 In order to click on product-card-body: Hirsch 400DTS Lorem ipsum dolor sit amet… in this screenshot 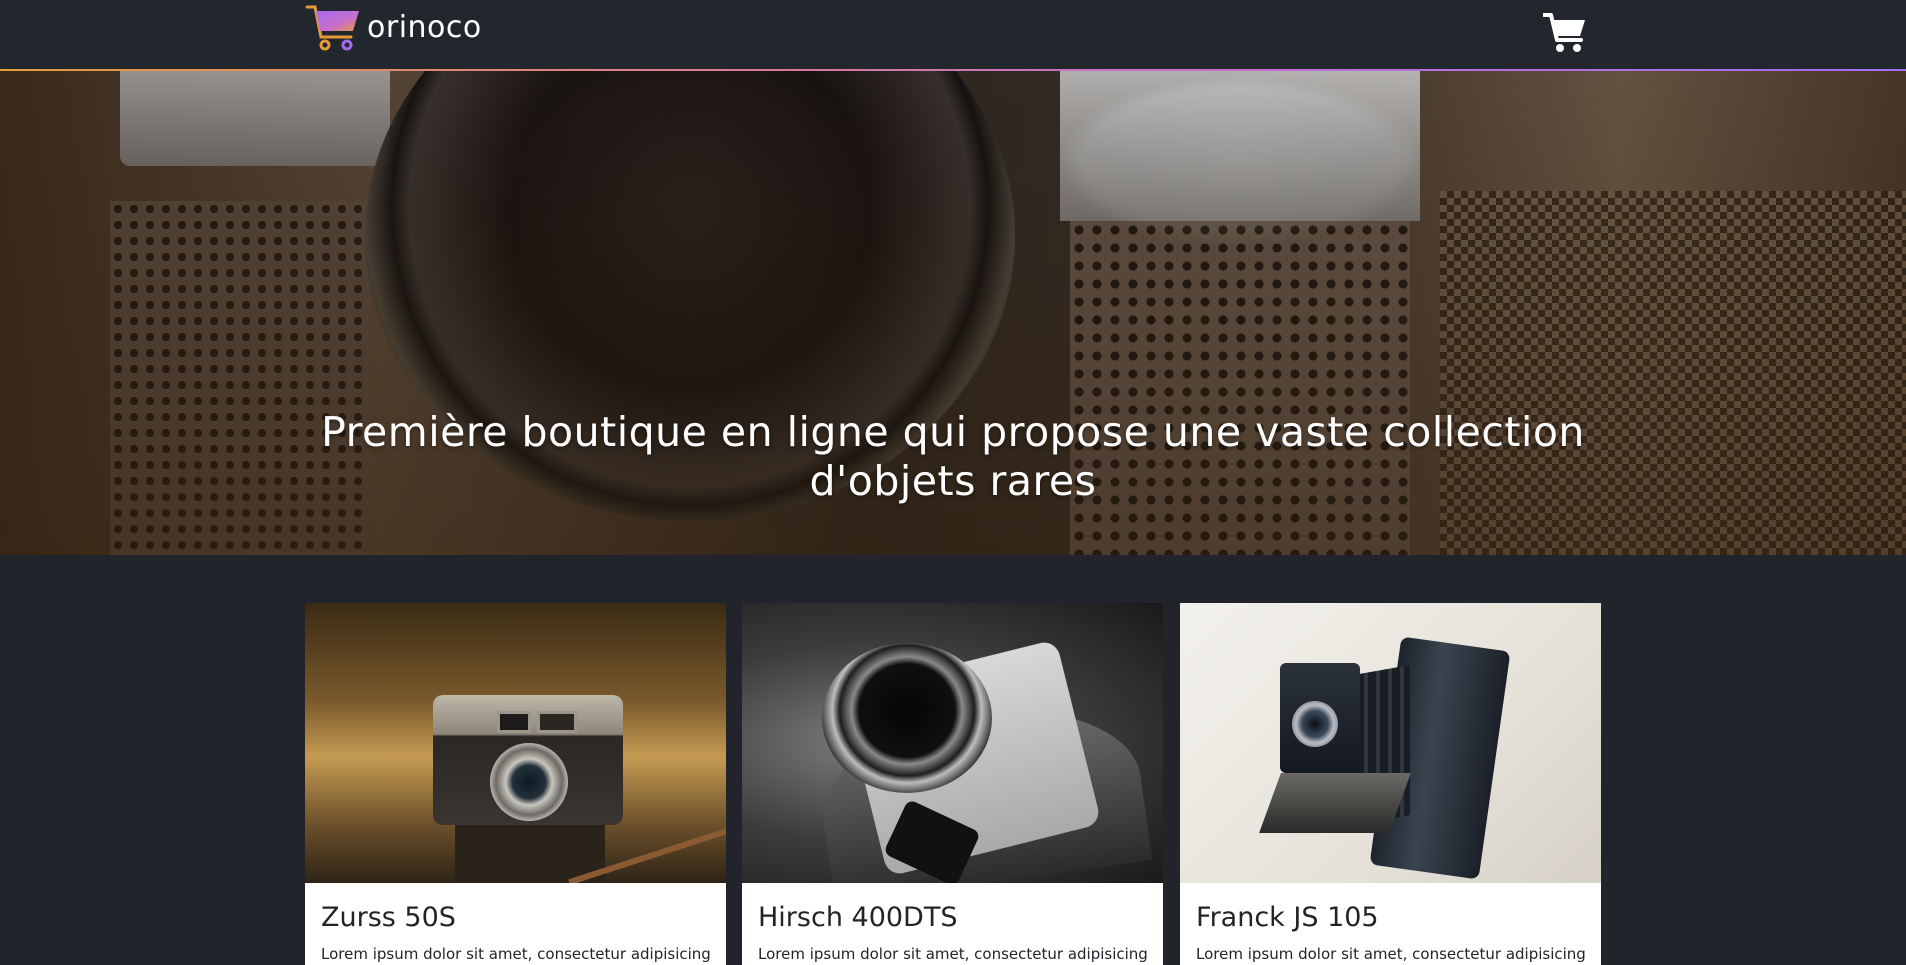, I will do `click(952, 923)`.